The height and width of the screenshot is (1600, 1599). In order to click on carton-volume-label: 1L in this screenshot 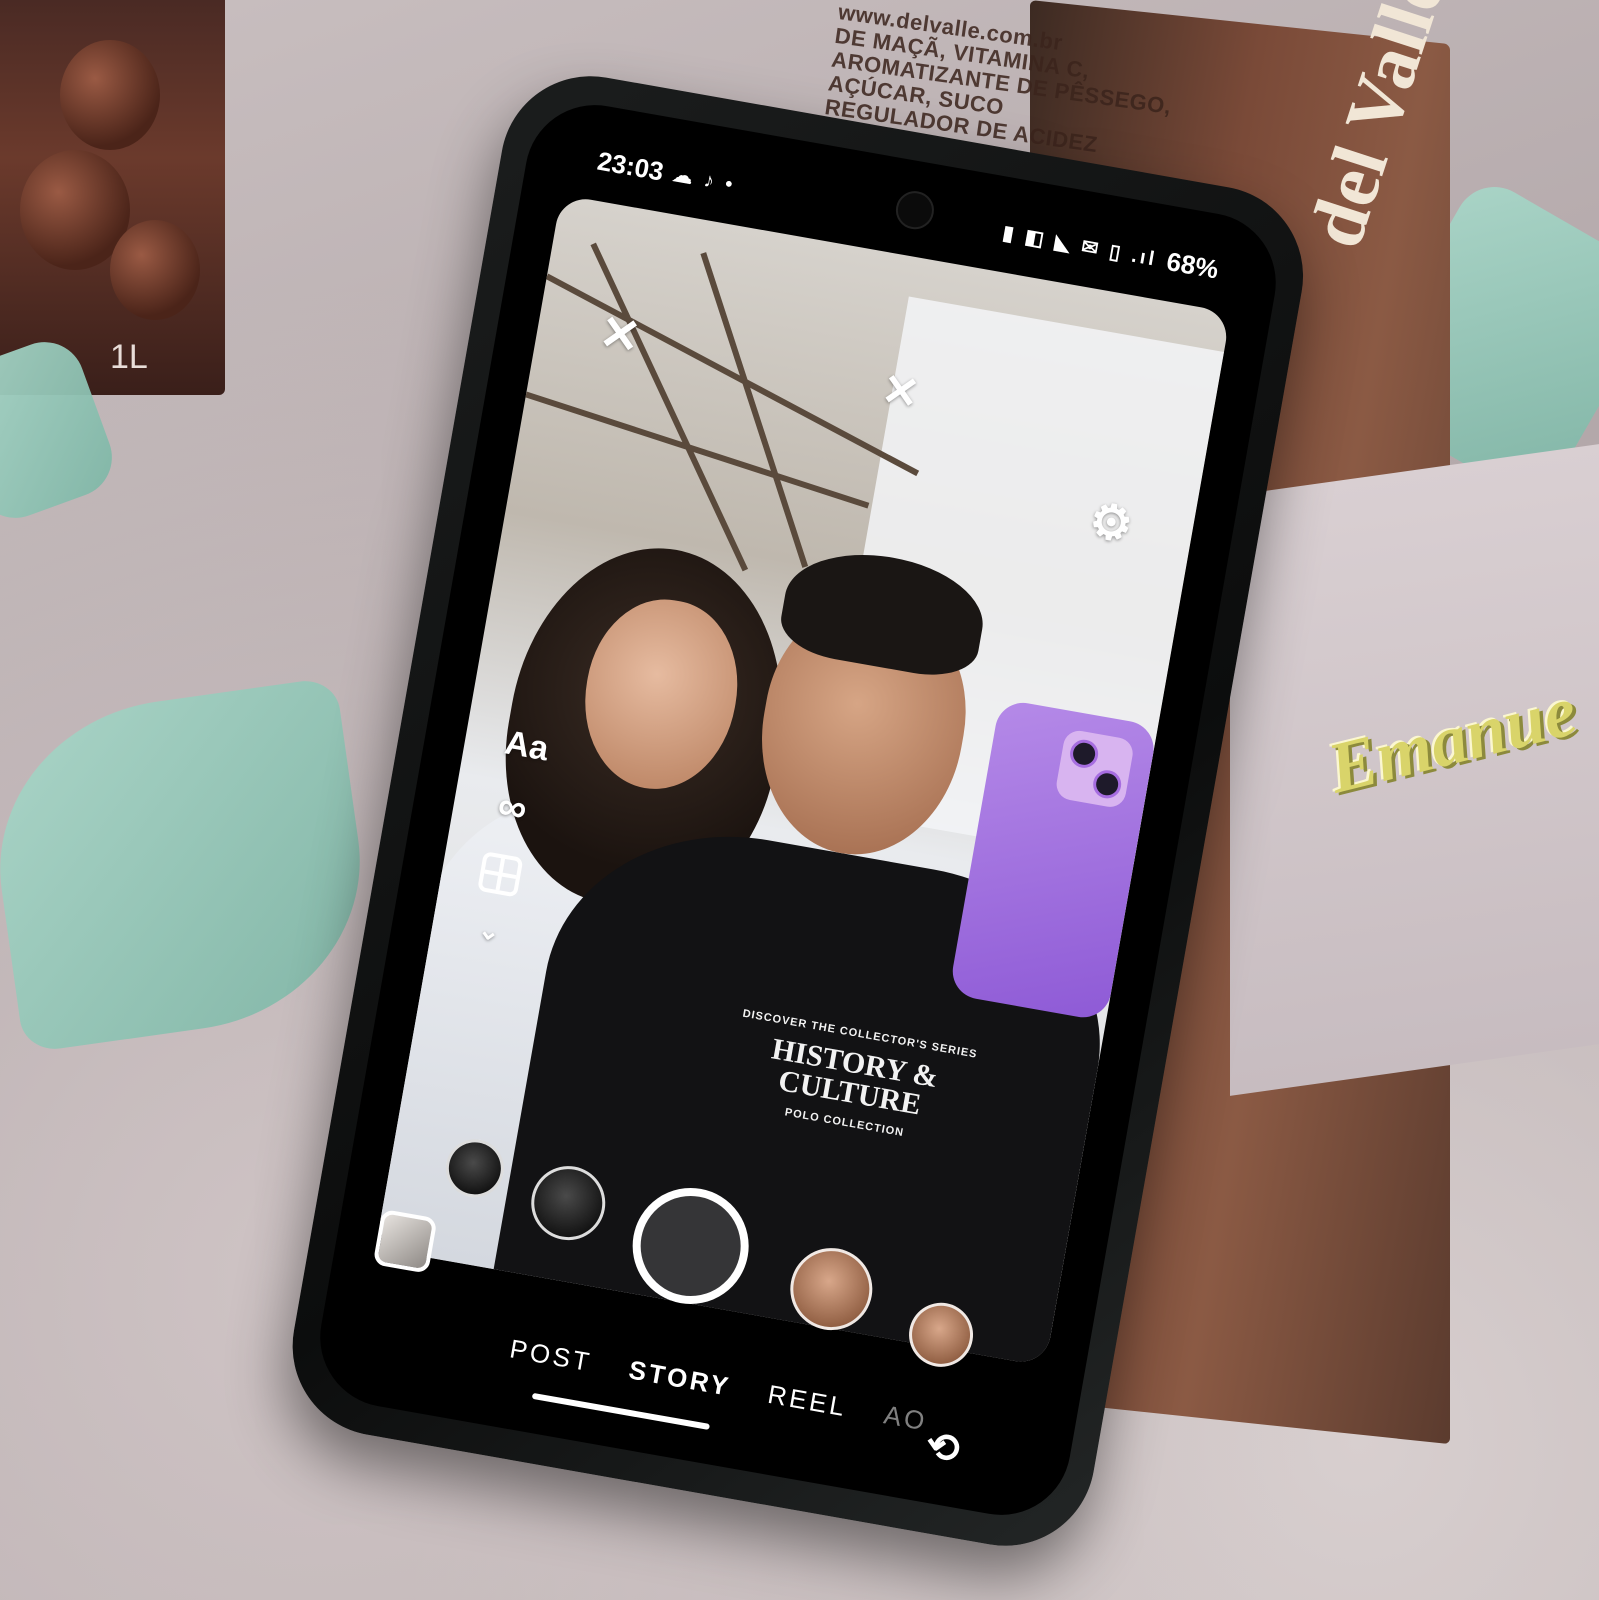, I will do `click(129, 357)`.